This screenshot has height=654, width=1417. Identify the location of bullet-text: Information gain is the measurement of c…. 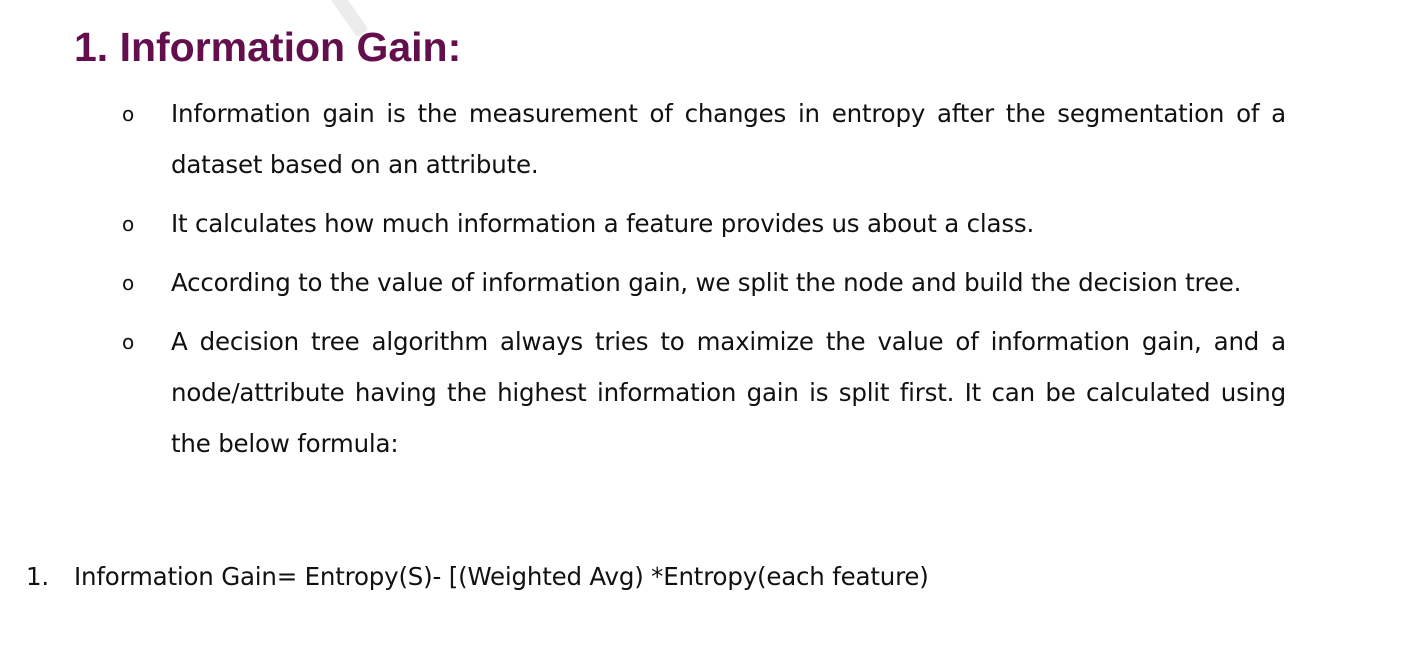
(728, 139).